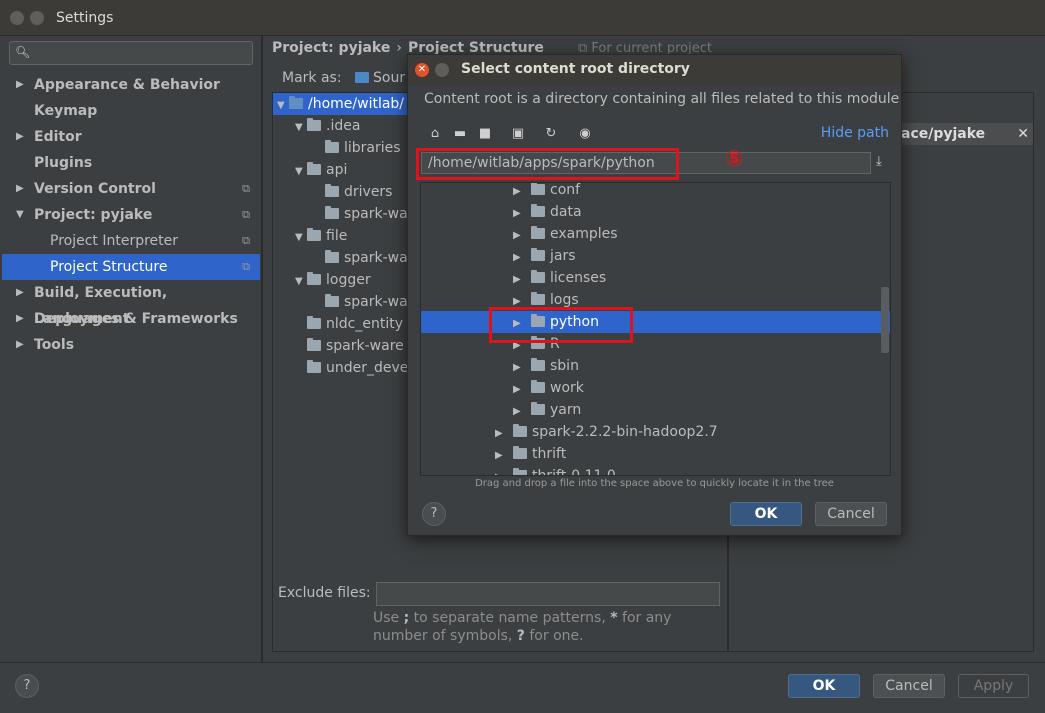 Image resolution: width=1045 pixels, height=713 pixels. I want to click on sidebar-item-label: Tools, so click(54, 345).